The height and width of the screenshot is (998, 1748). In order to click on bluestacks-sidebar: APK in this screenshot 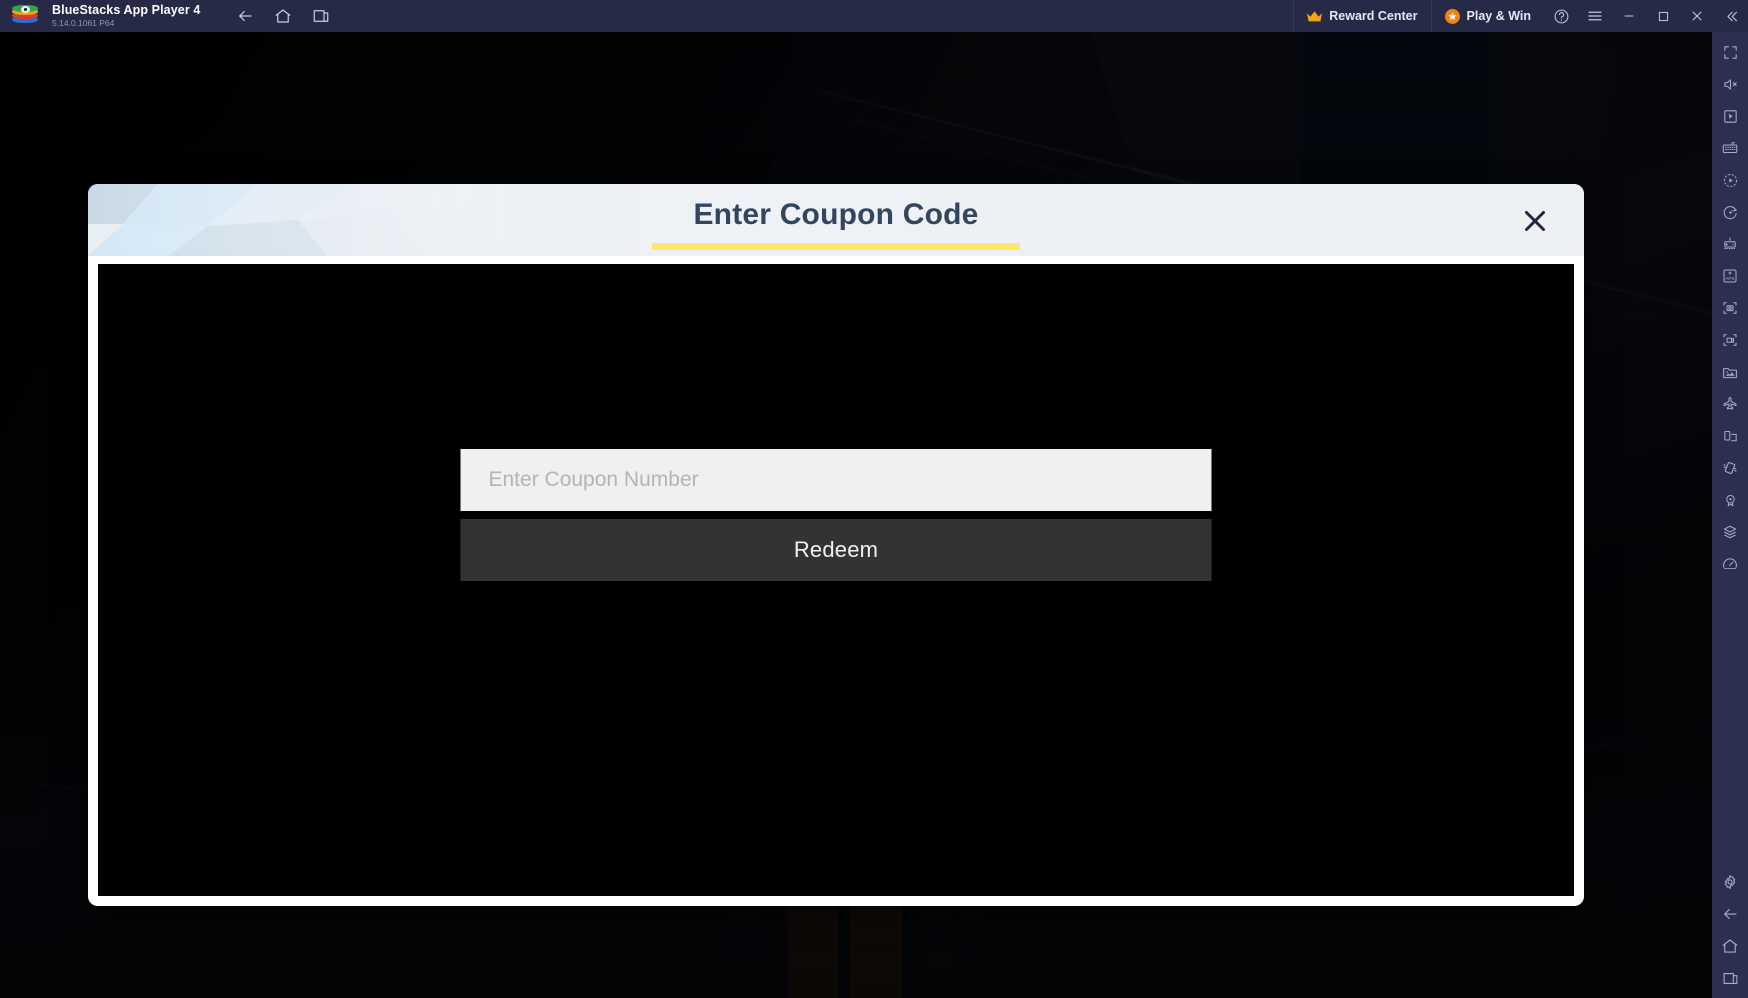, I will do `click(1730, 515)`.